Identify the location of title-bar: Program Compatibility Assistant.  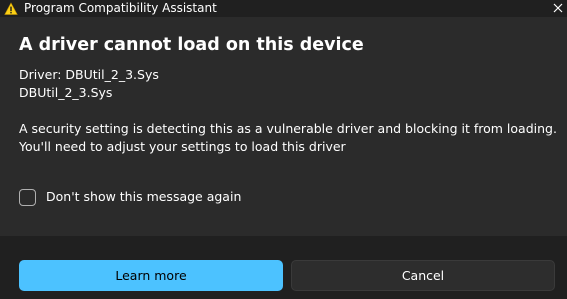
(283, 8).